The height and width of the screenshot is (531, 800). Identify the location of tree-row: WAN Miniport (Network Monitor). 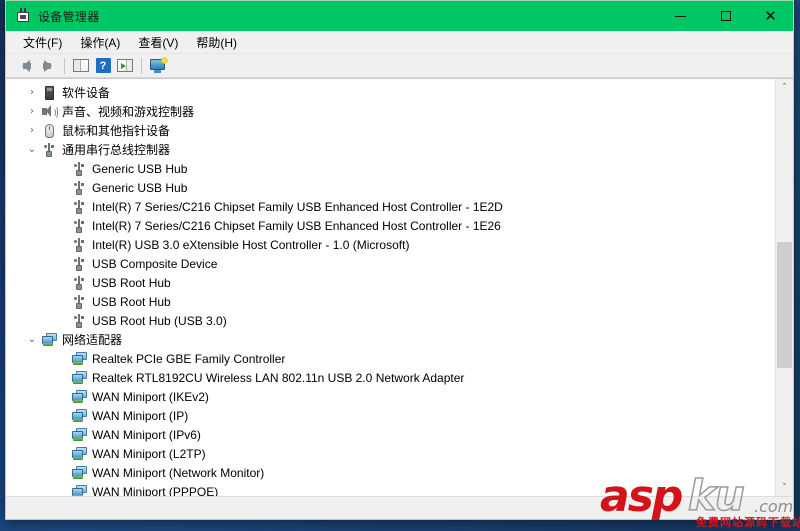
(390, 472).